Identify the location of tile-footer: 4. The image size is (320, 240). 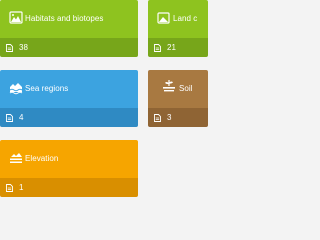
(69, 117).